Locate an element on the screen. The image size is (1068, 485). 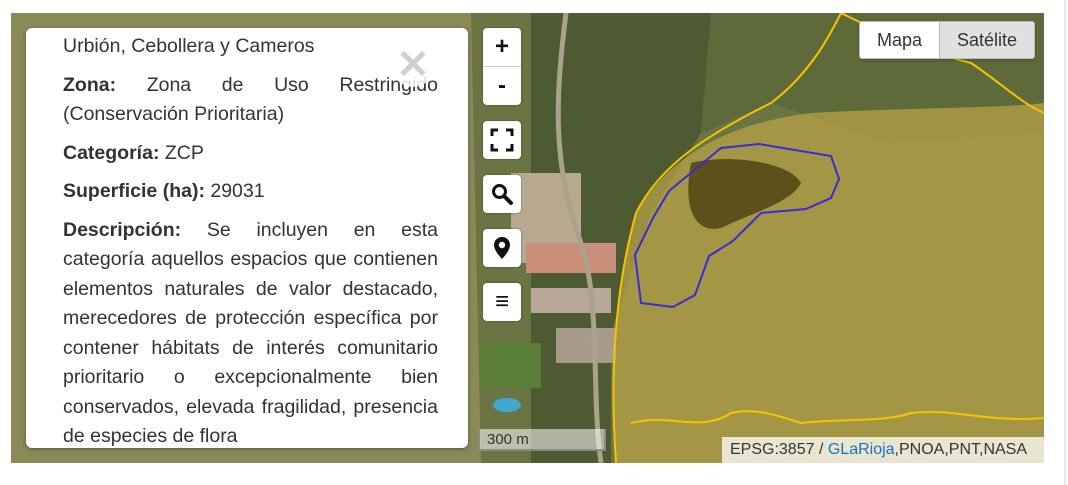
page-scrollbar is located at coordinates (1065, 242).